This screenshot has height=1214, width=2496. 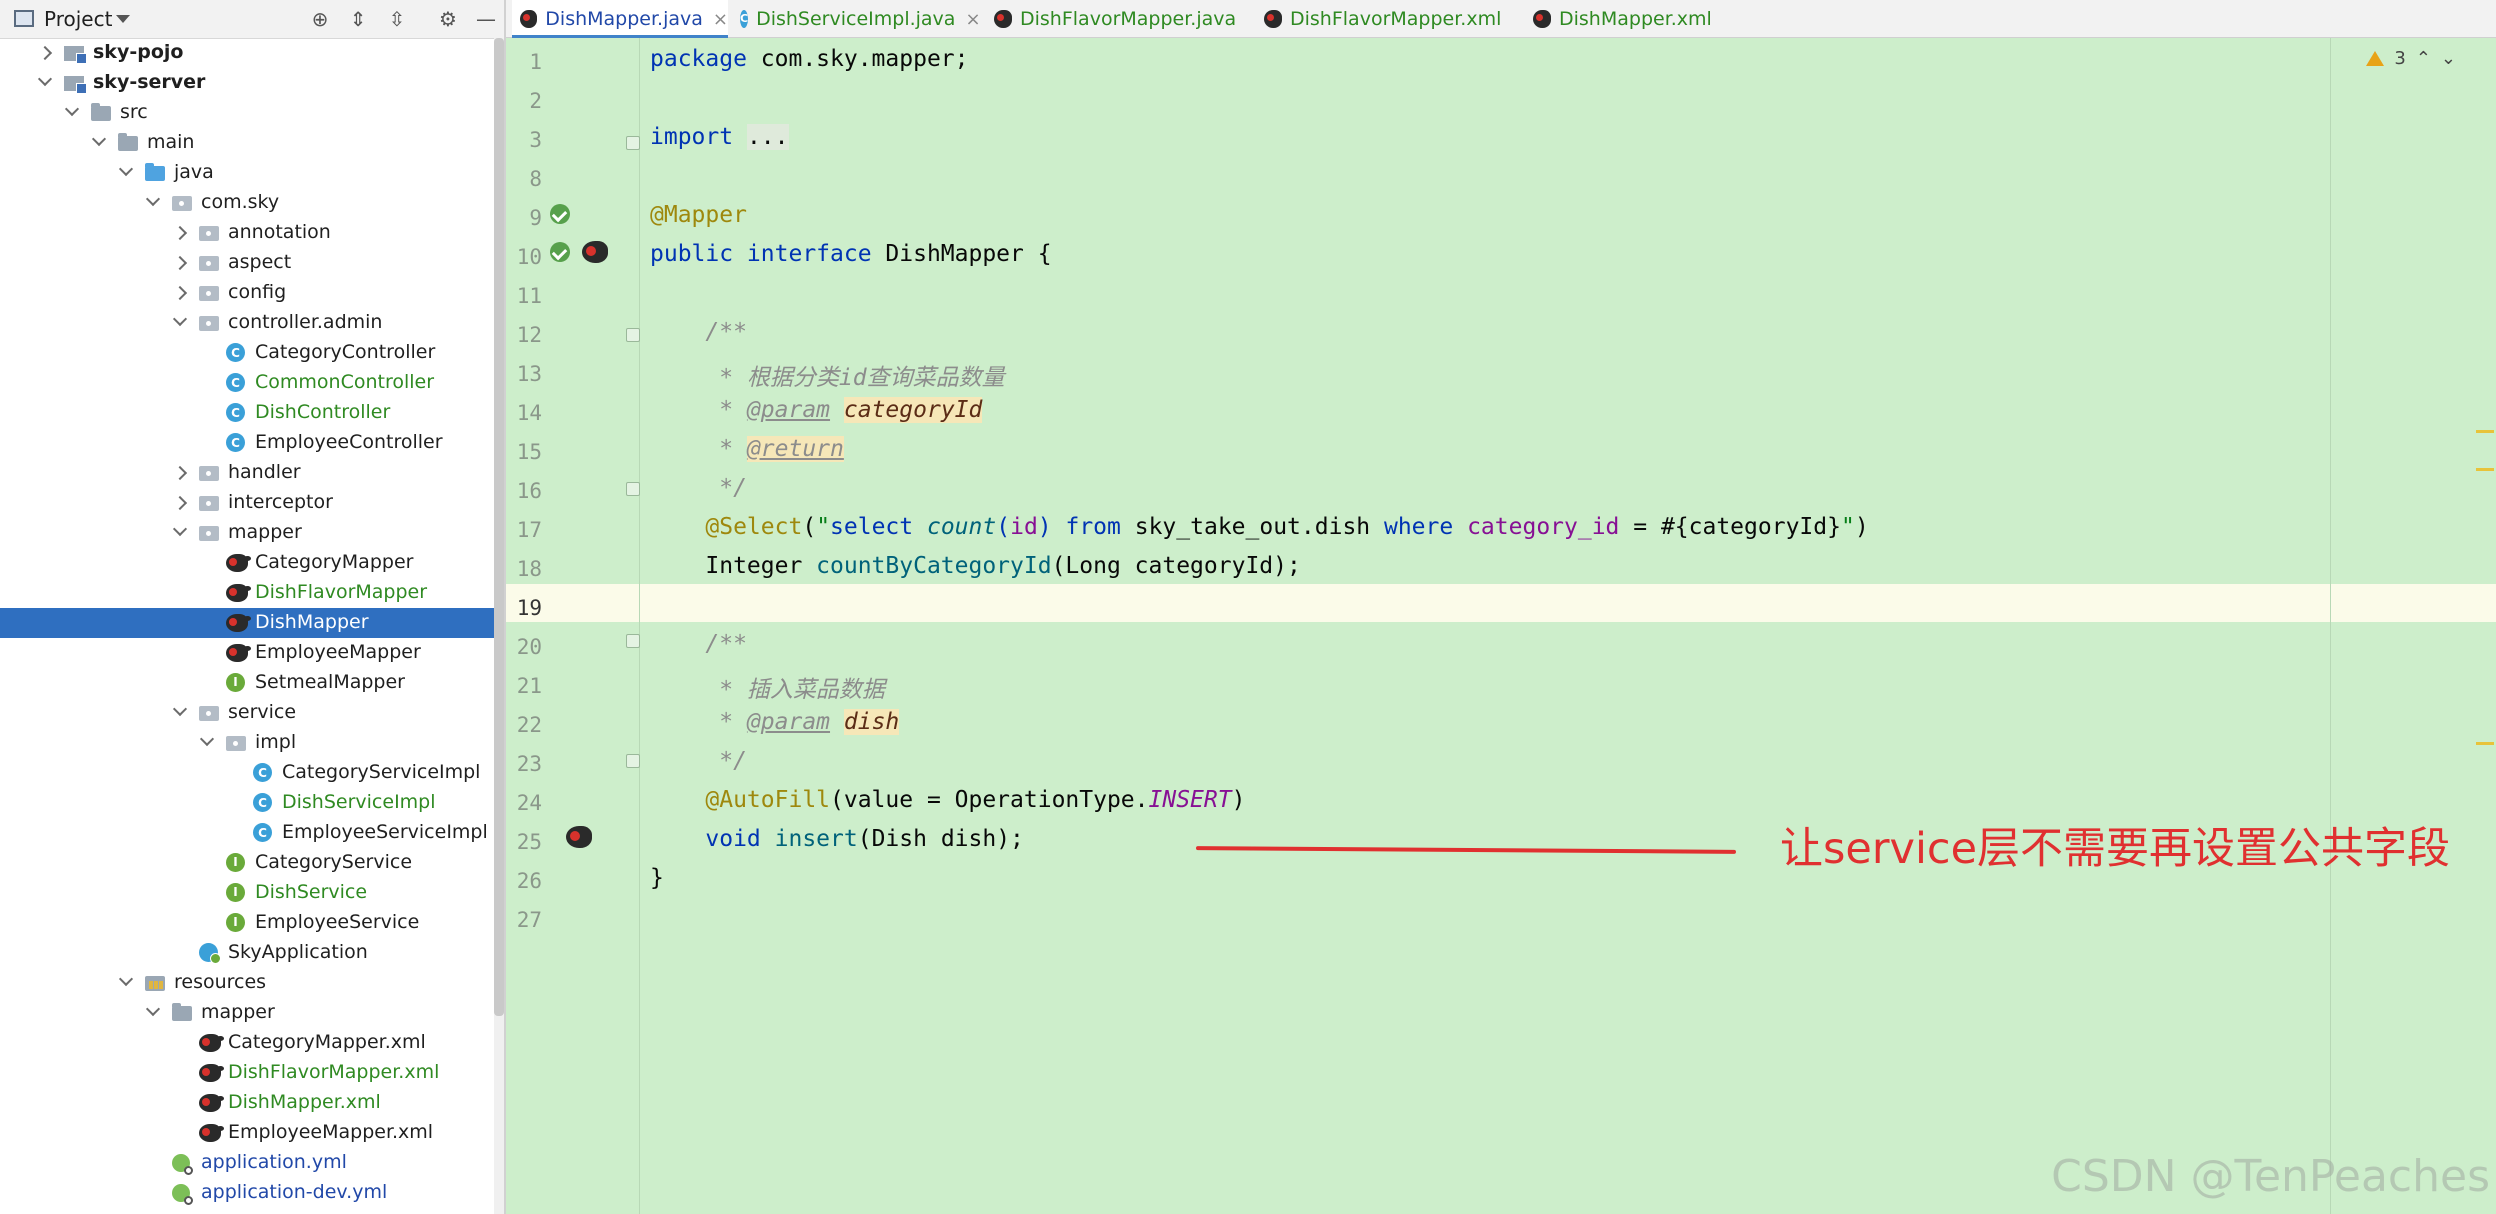 I want to click on tree-item: DishMapper.xml, so click(x=247, y=1103).